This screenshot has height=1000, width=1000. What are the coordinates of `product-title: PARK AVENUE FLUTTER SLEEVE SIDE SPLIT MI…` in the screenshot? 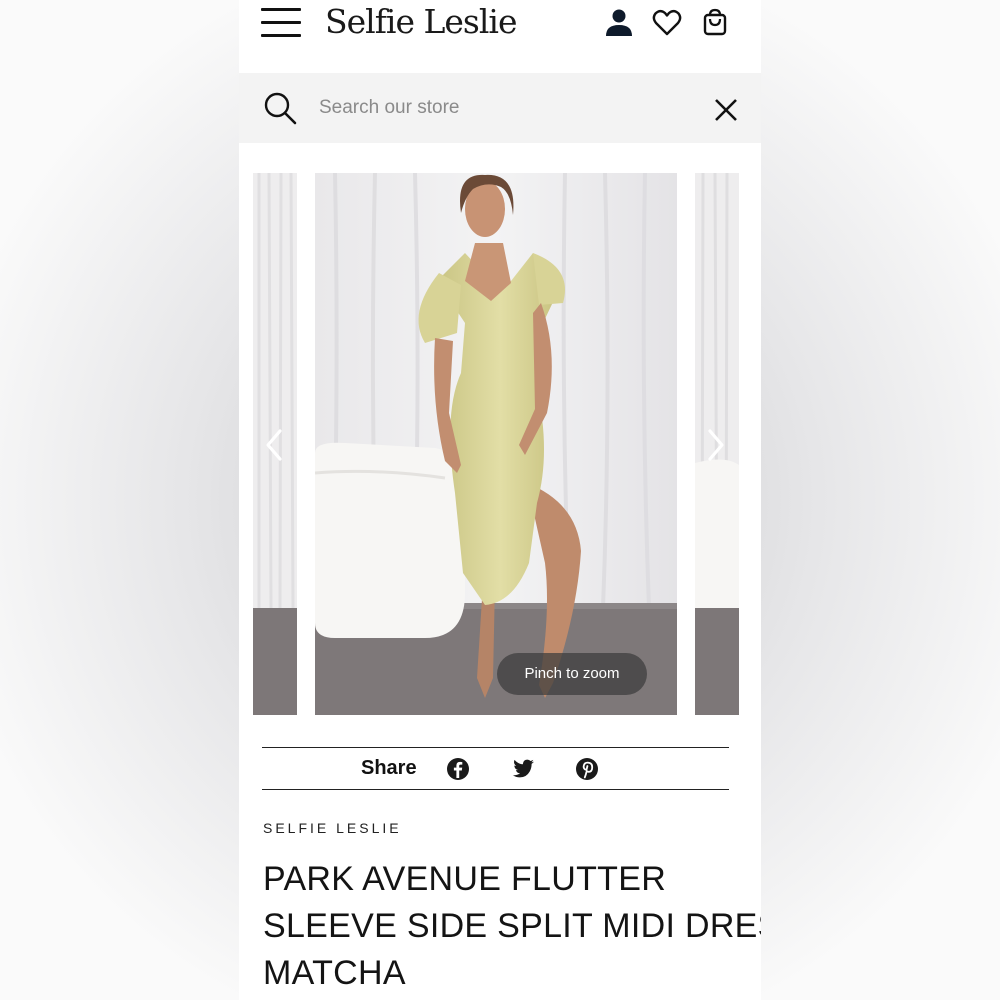 It's located at (512, 926).